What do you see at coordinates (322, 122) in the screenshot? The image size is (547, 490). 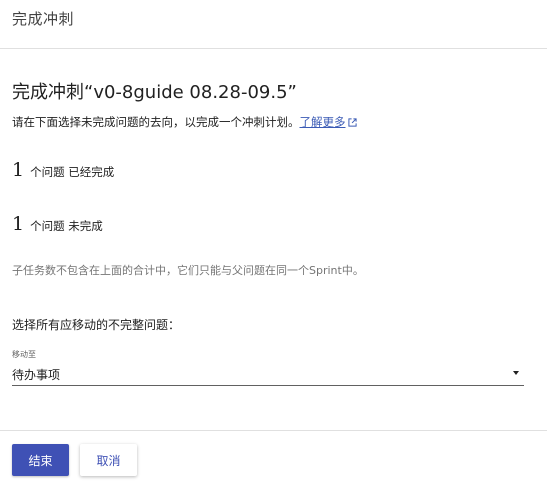 I see `learn-more-label: 了解更多` at bounding box center [322, 122].